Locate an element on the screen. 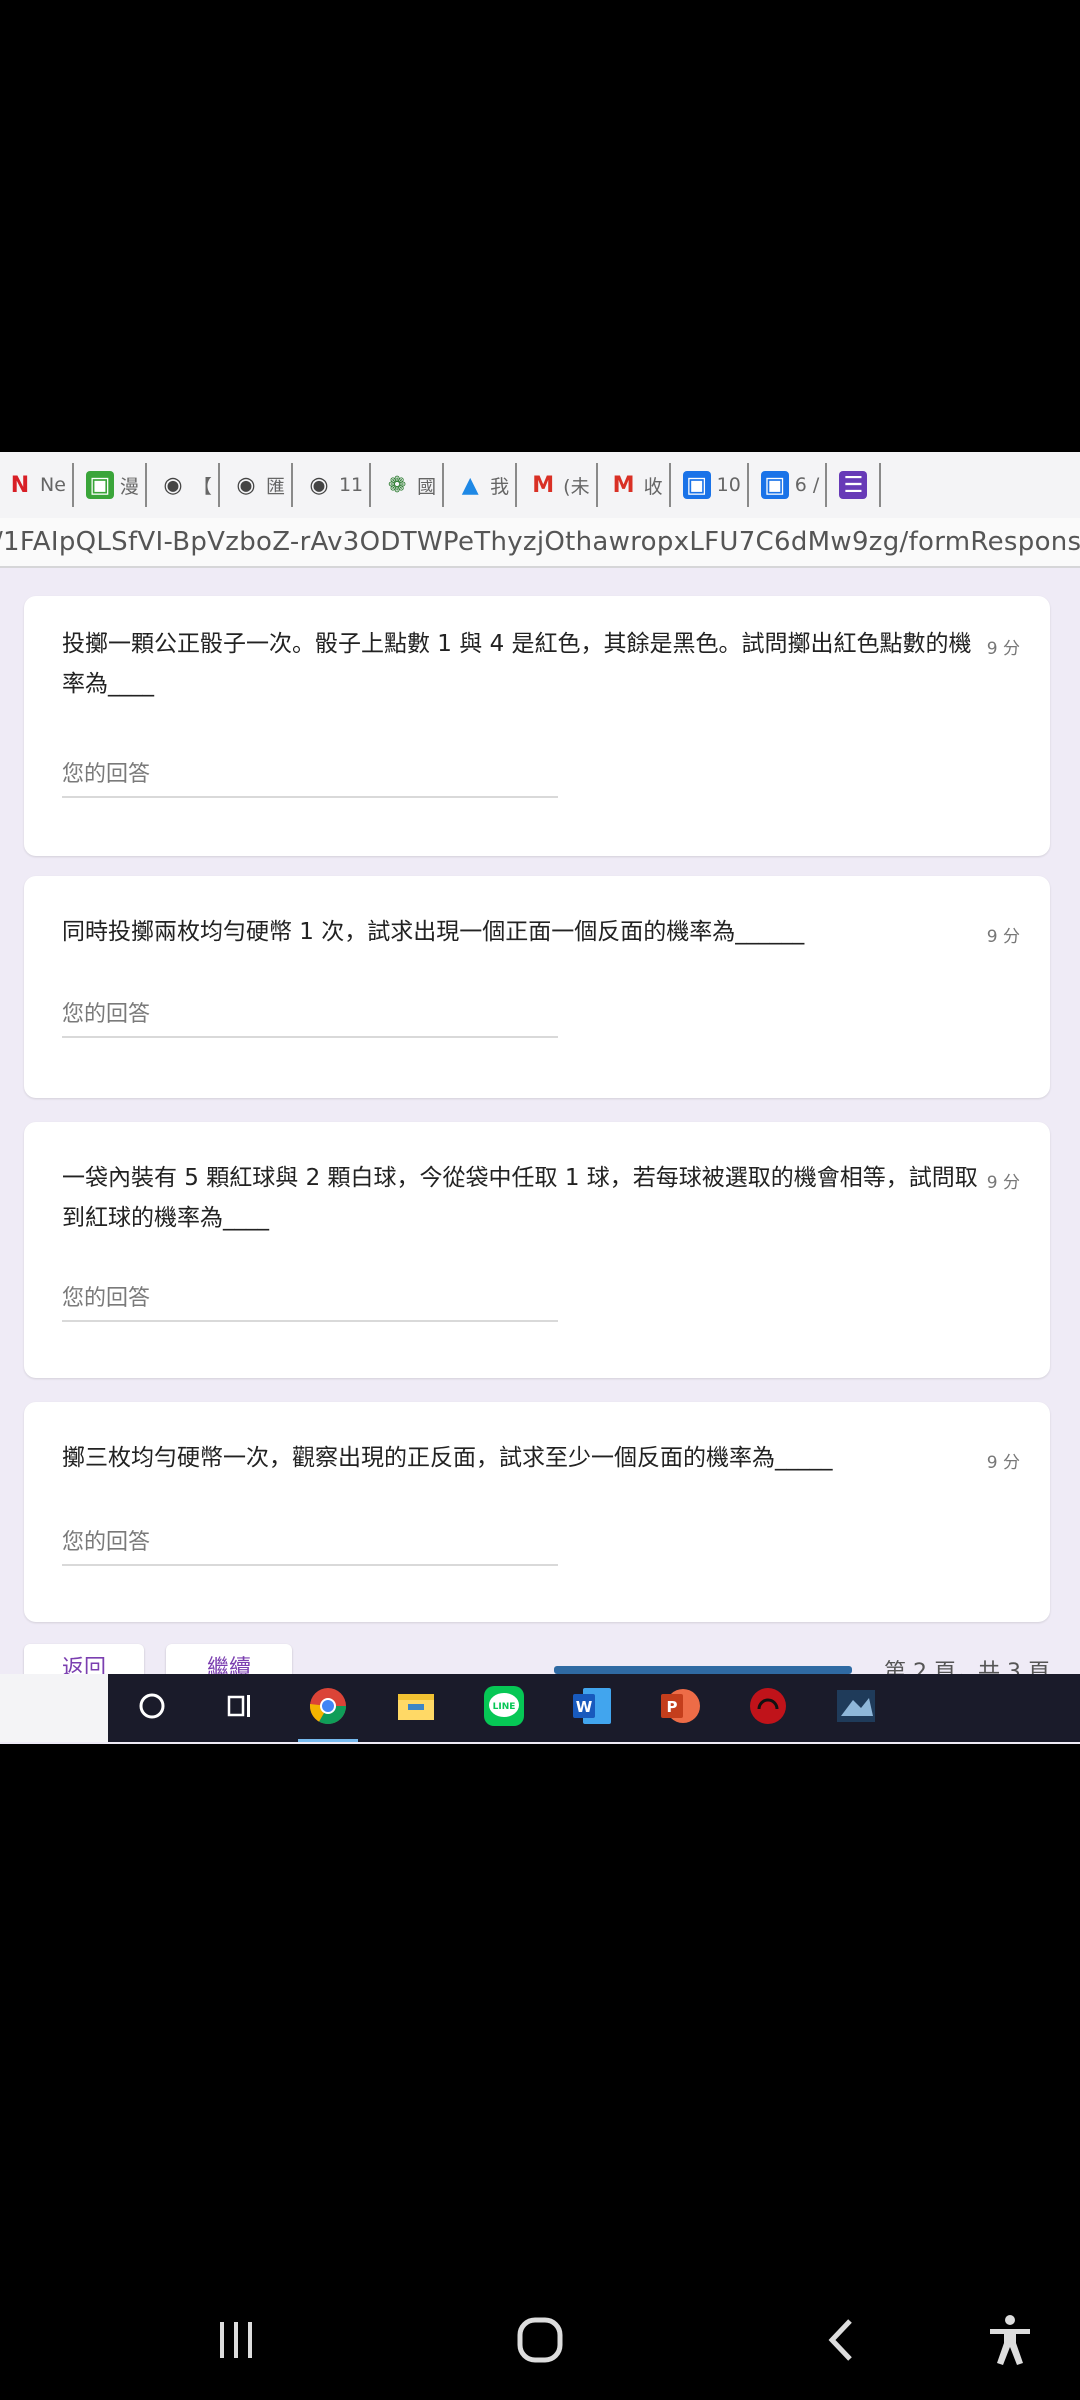 The width and height of the screenshot is (1080, 2400). question-text: 擲三枚均勻硬幣一次，觀察出現的正反面，試求至少一個反面的機率為_____ is located at coordinates (447, 1458).